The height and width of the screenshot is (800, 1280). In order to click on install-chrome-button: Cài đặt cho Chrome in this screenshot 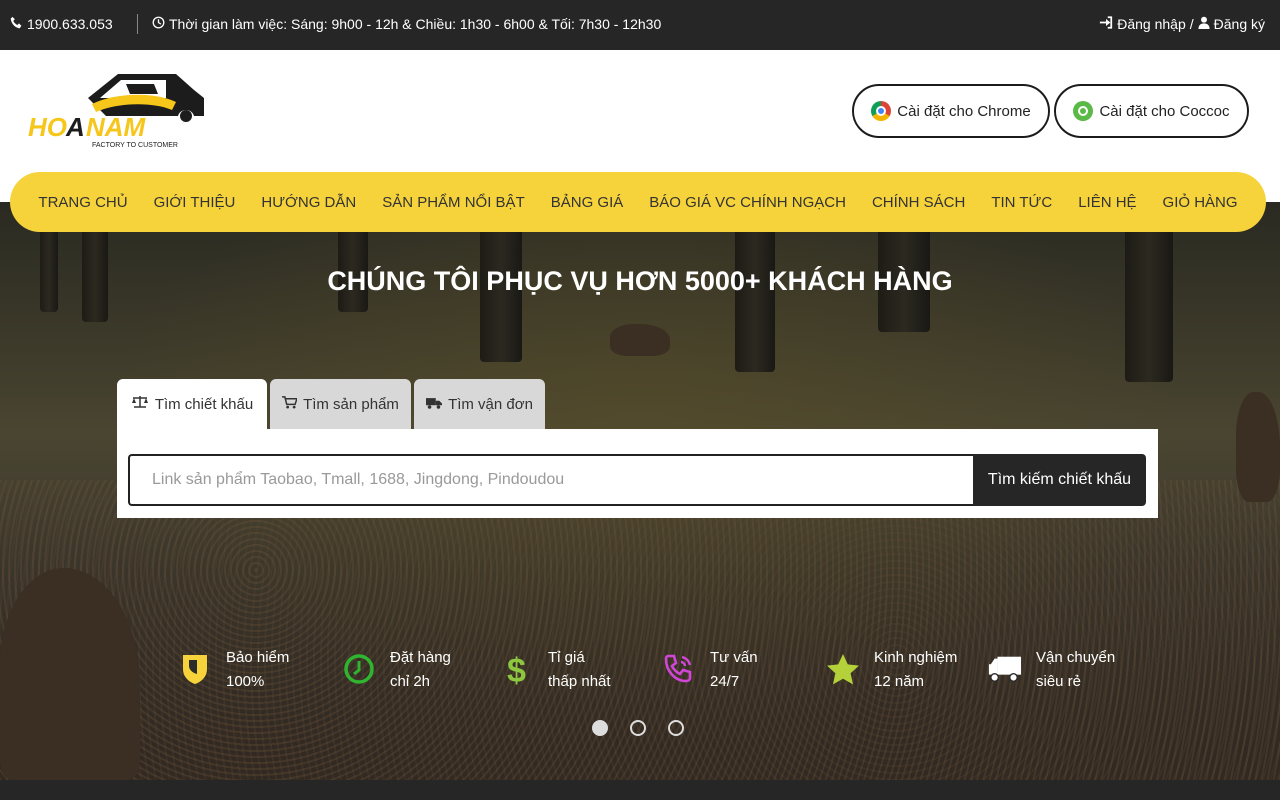, I will do `click(951, 111)`.